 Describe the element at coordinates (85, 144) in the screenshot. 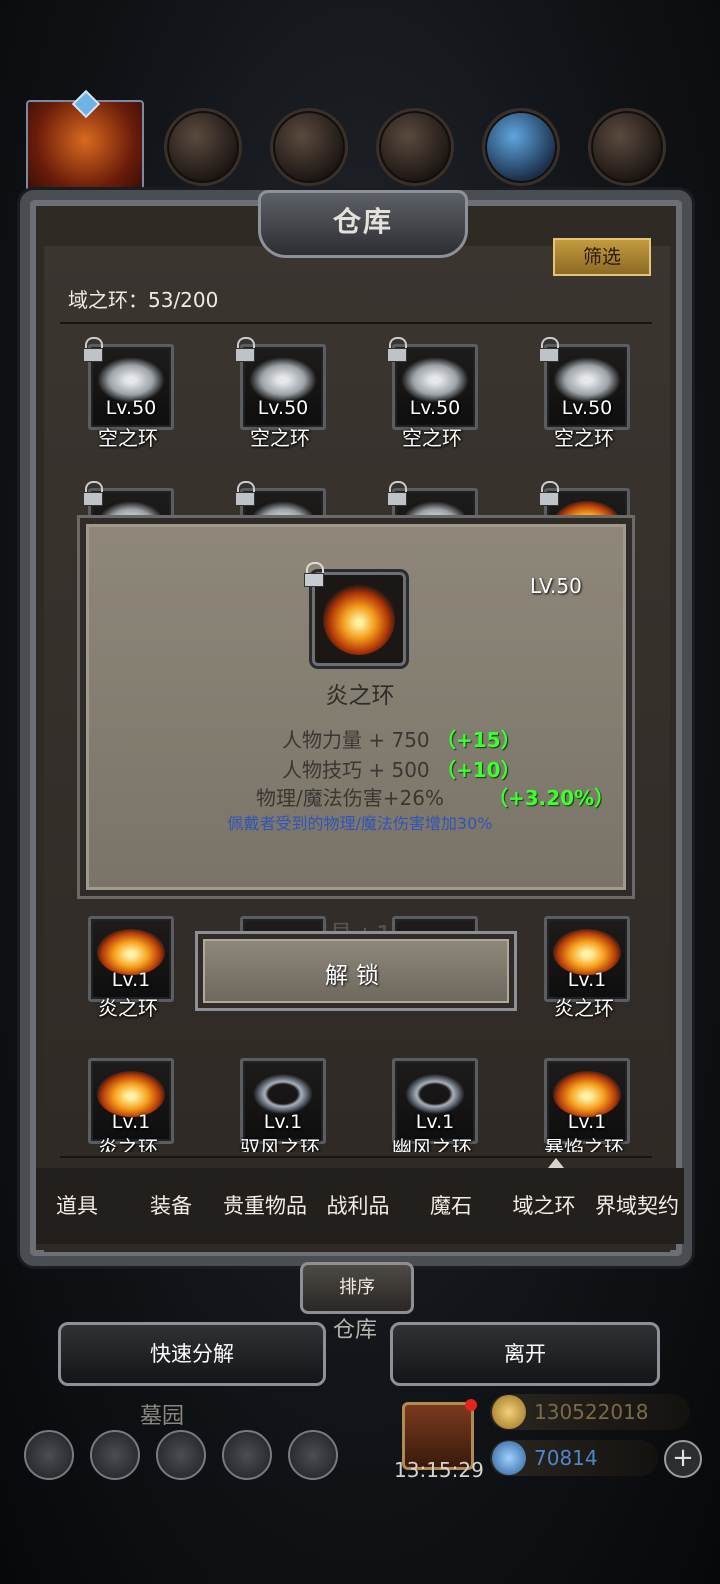

I see `hero-avatar` at that location.